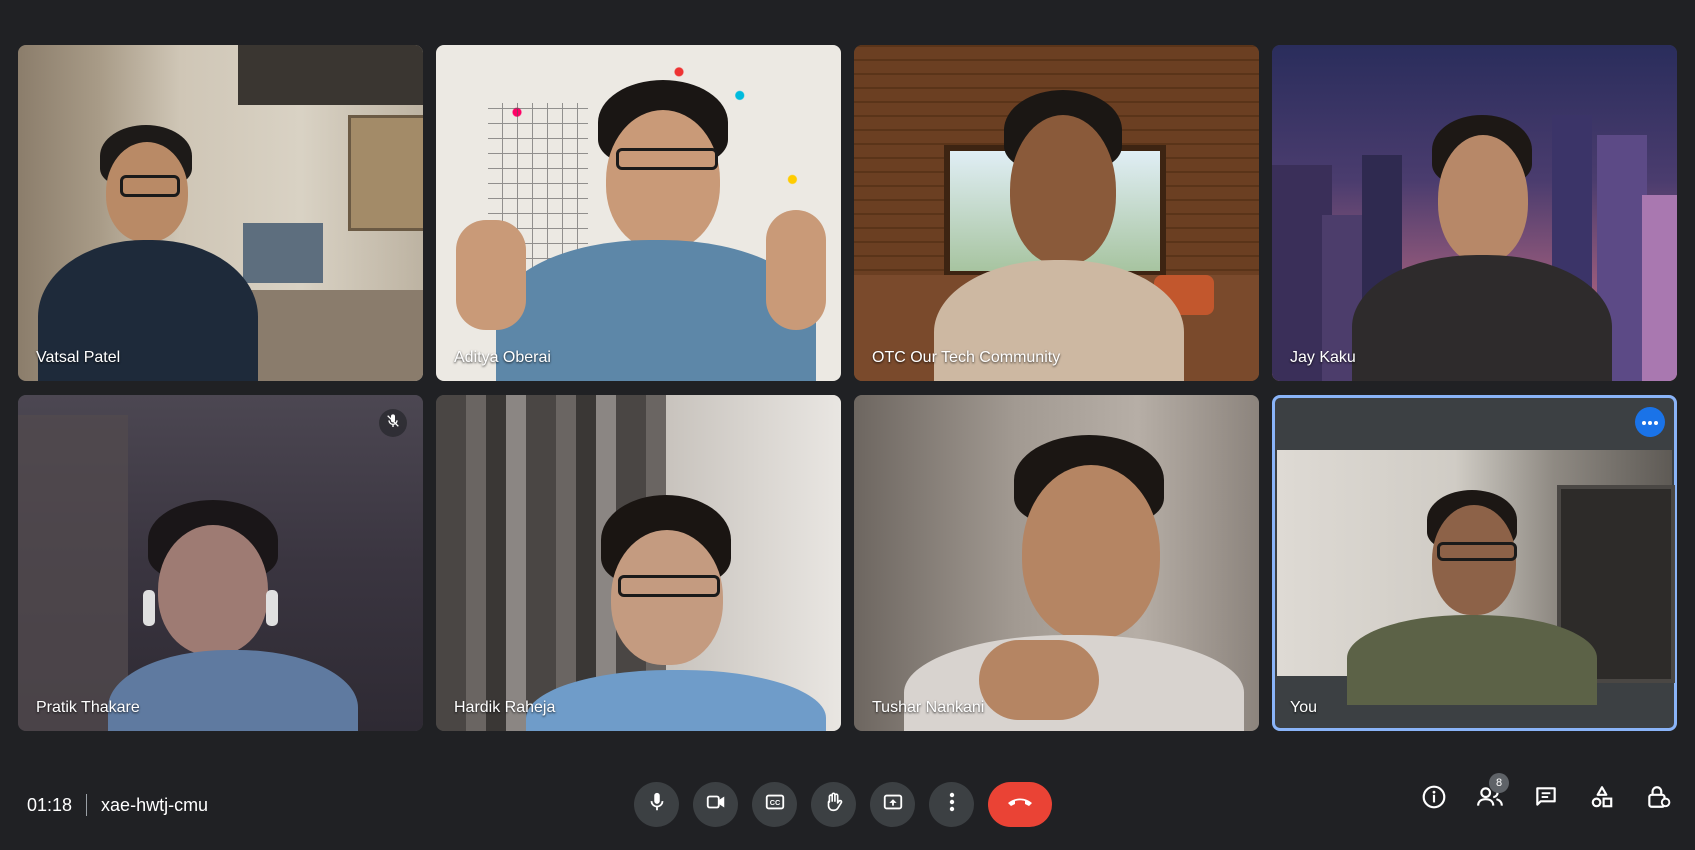 The image size is (1695, 850). Describe the element at coordinates (155, 804) in the screenshot. I see `meeting-code: xae-hwtj-cmu` at that location.